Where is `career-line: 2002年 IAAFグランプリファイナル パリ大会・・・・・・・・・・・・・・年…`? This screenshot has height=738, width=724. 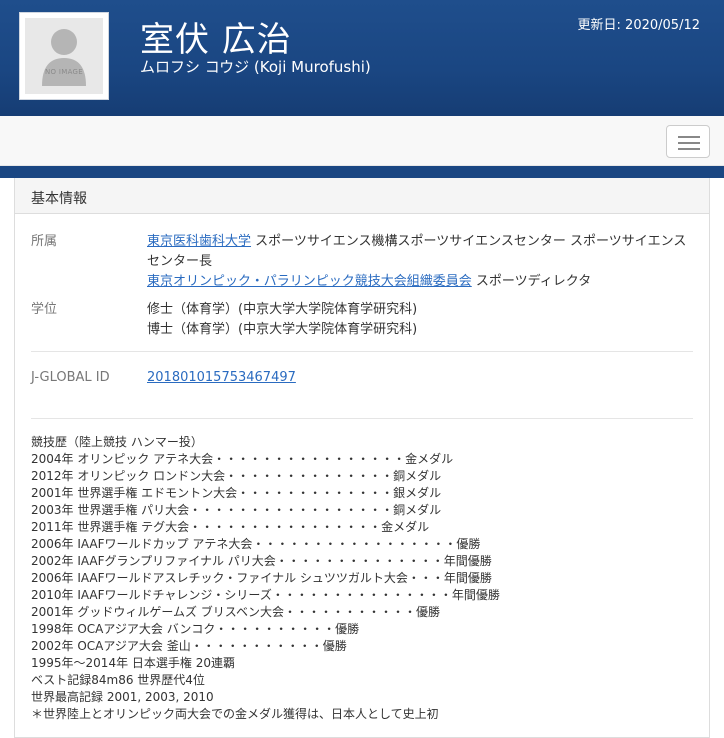
career-line: 2002年 IAAFグランプリファイナル パリ大会・・・・・・・・・・・・・・年… is located at coordinates (261, 561).